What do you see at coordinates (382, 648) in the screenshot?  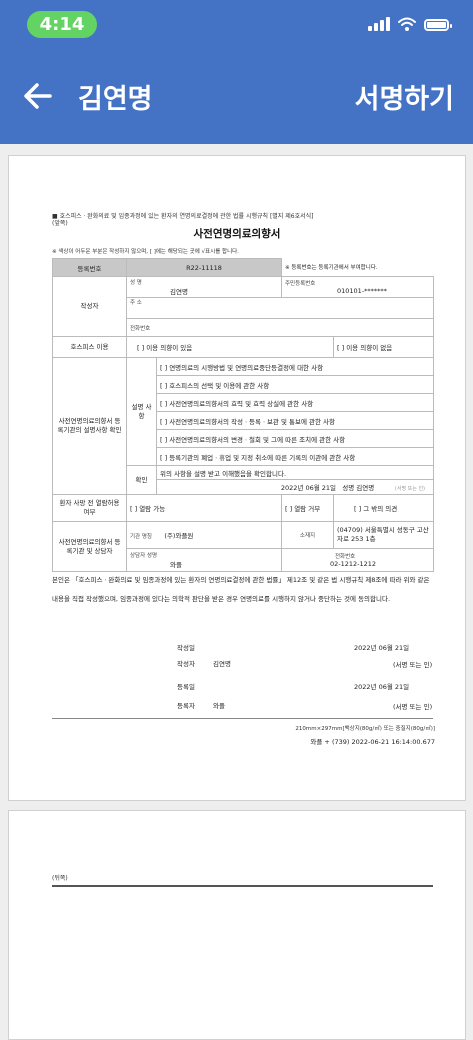 I see `written-date-value: 2022년 06월 21일` at bounding box center [382, 648].